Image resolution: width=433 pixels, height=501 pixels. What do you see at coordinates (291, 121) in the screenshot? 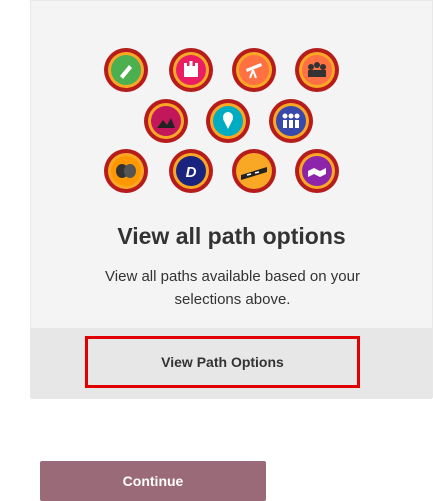
I see `team-badge-icon` at bounding box center [291, 121].